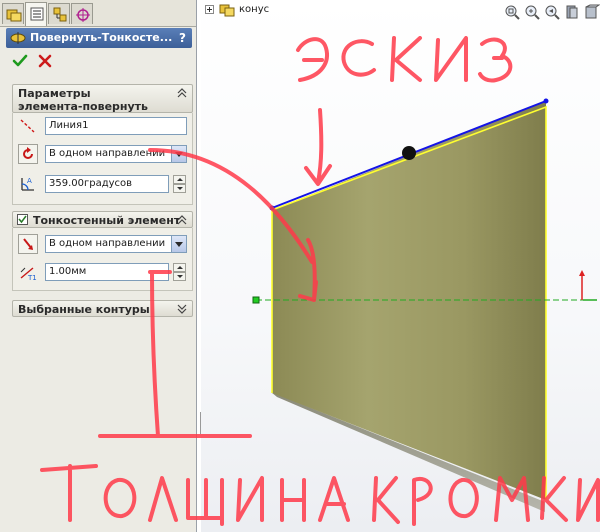 Image resolution: width=600 pixels, height=532 pixels. I want to click on cancel-button, so click(45, 61).